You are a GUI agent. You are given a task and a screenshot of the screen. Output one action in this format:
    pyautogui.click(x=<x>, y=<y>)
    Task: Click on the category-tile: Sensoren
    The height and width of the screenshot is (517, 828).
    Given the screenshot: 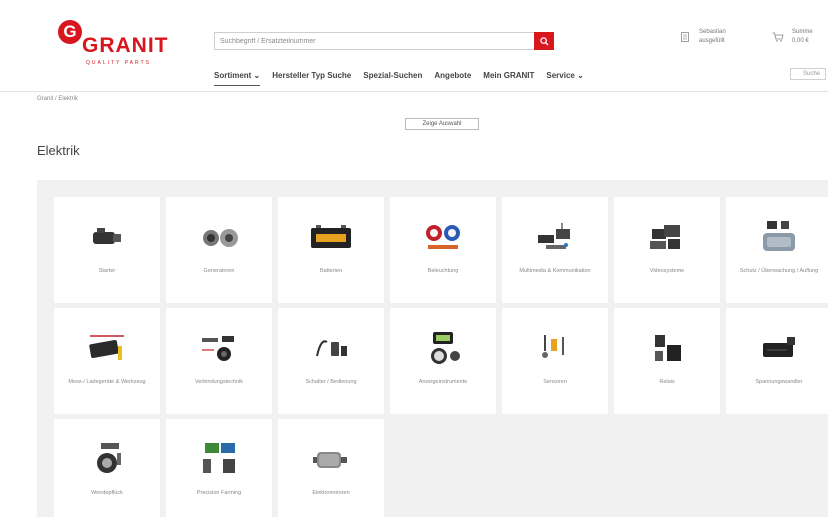 What is the action you would take?
    pyautogui.click(x=555, y=361)
    